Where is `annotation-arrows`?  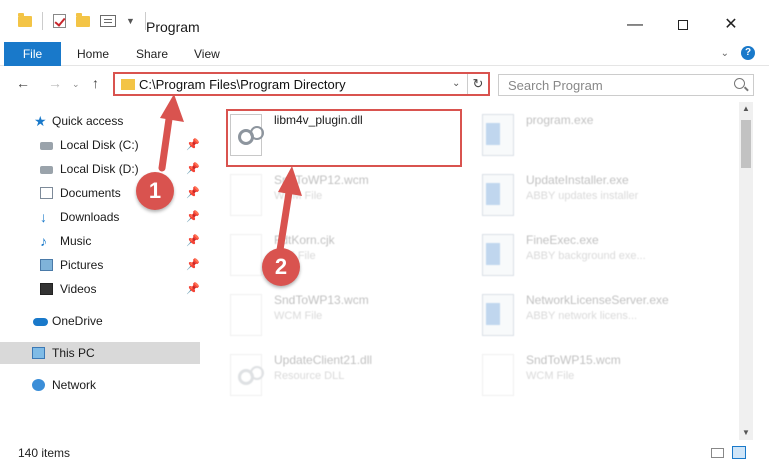 annotation-arrows is located at coordinates (230, 174).